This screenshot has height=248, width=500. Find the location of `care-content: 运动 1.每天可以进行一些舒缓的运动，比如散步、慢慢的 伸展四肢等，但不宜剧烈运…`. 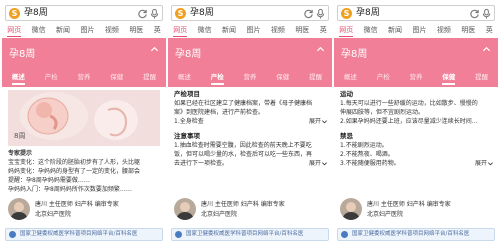

care-content: 运动 1.每天可以进行一些舒缓的运动，比如散步、慢慢的 伸展四肢等，但不宜剧烈运… is located at coordinates (417, 129).